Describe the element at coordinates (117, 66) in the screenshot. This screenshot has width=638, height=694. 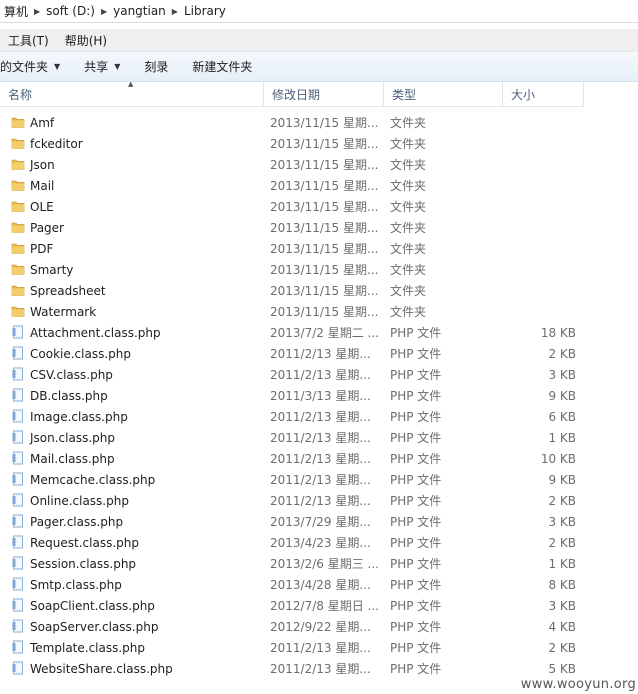
I see `chevron-down-icon: ▼` at that location.